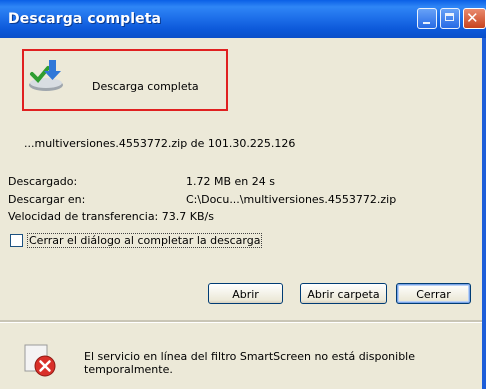 The height and width of the screenshot is (389, 486). Describe the element at coordinates (243, 19) in the screenshot. I see `title-bar: Descarga completa ✕` at that location.